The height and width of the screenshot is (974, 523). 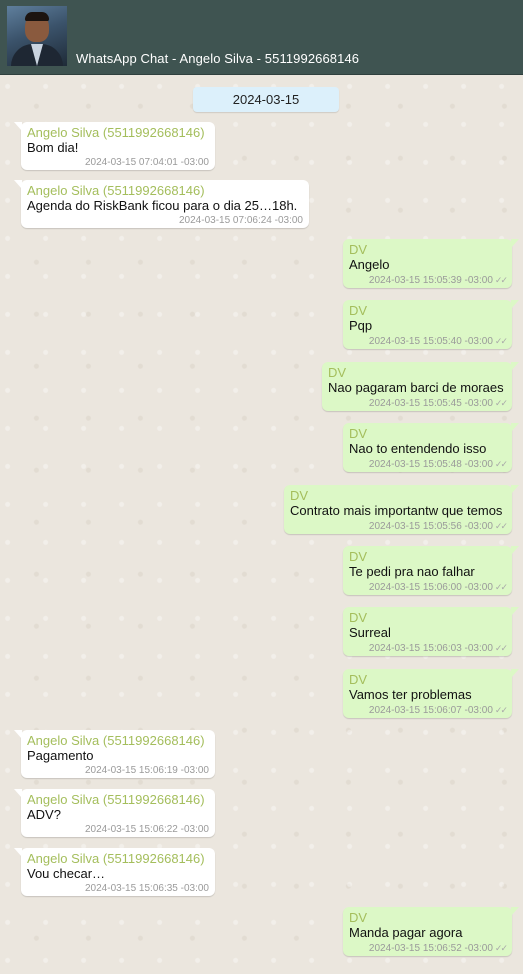 What do you see at coordinates (53, 147) in the screenshot?
I see `message-text: Bom dia!` at bounding box center [53, 147].